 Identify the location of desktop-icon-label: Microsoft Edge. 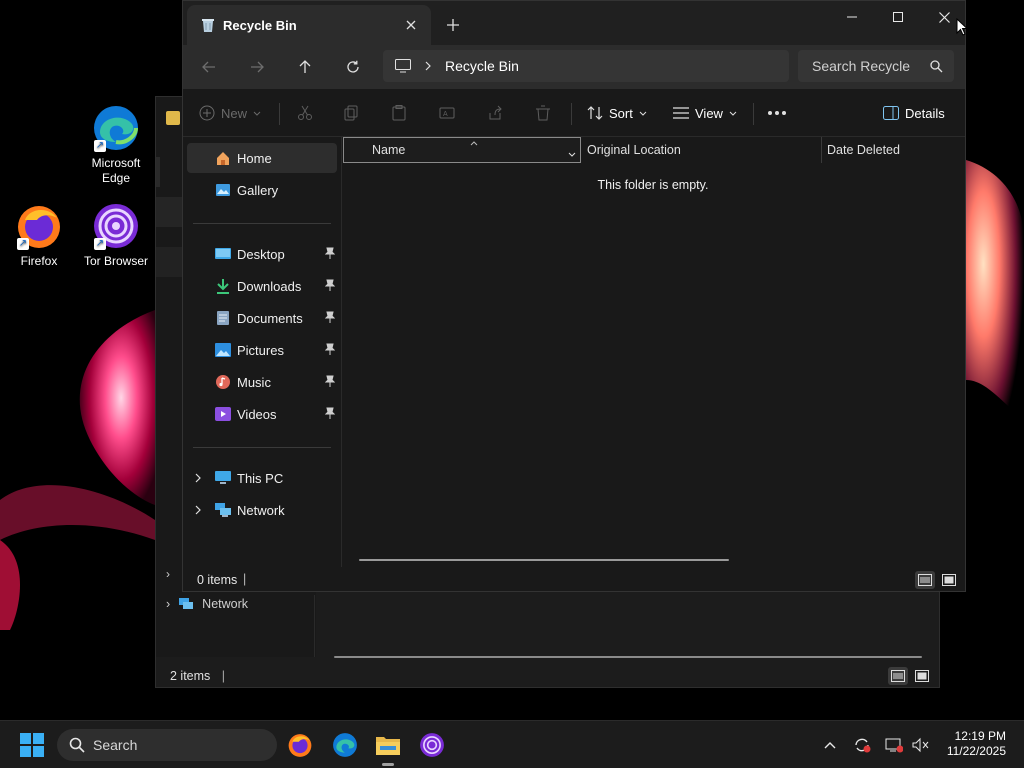
(116, 170).